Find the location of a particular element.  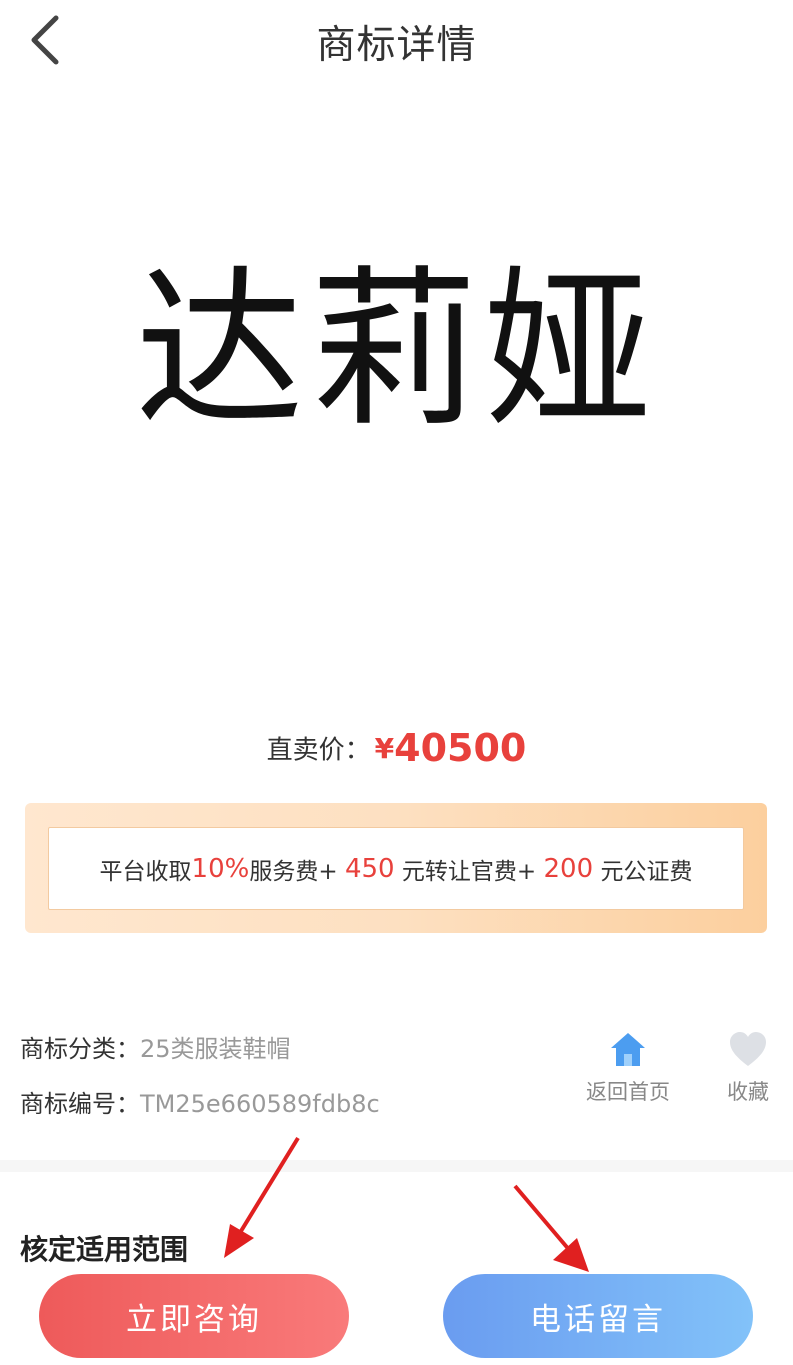

fee-prefix: 平台收取 is located at coordinates (145, 871).